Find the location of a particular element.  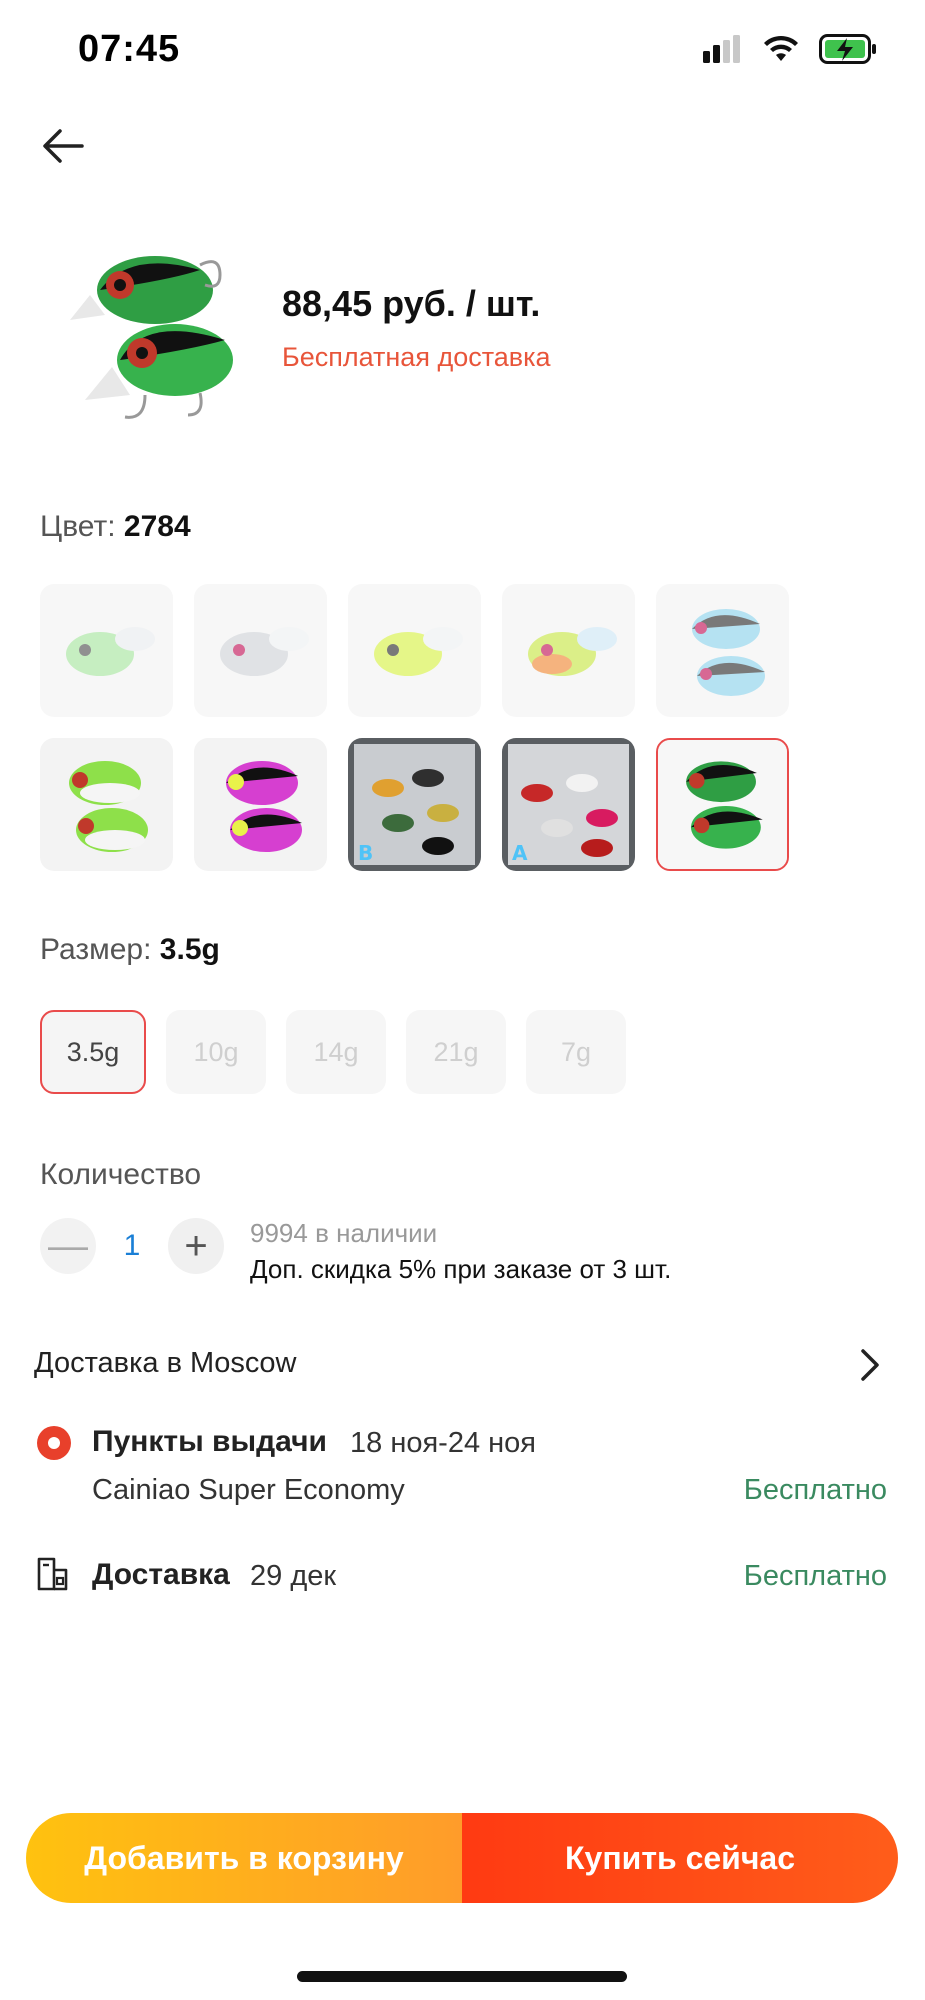

pickup-title: Пункты выдачи is located at coordinates (209, 1441).